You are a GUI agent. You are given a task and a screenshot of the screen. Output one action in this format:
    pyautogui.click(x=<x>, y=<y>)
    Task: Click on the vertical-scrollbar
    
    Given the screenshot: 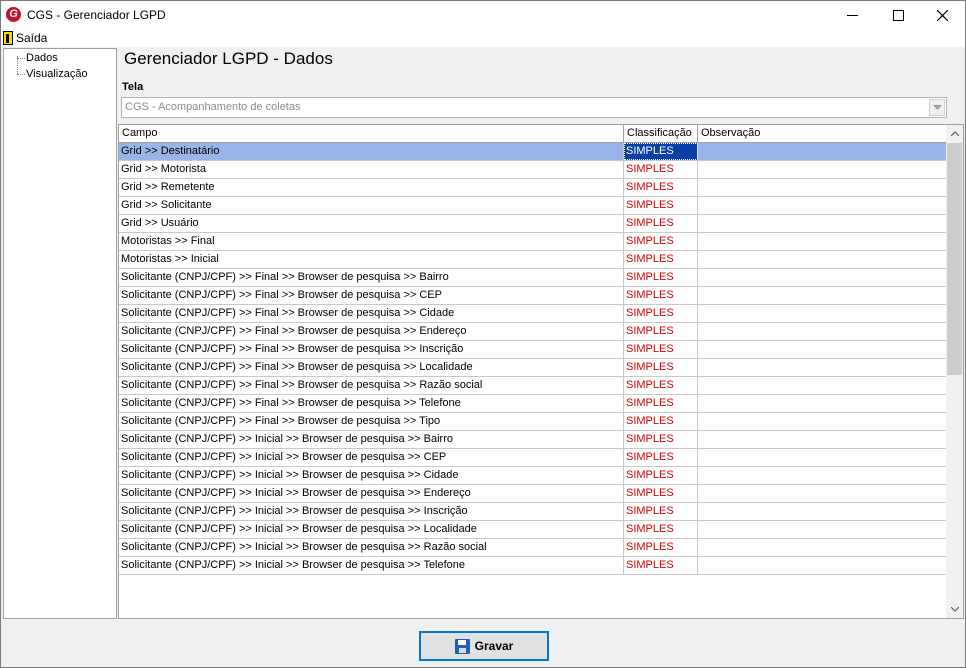 What is the action you would take?
    pyautogui.click(x=954, y=371)
    